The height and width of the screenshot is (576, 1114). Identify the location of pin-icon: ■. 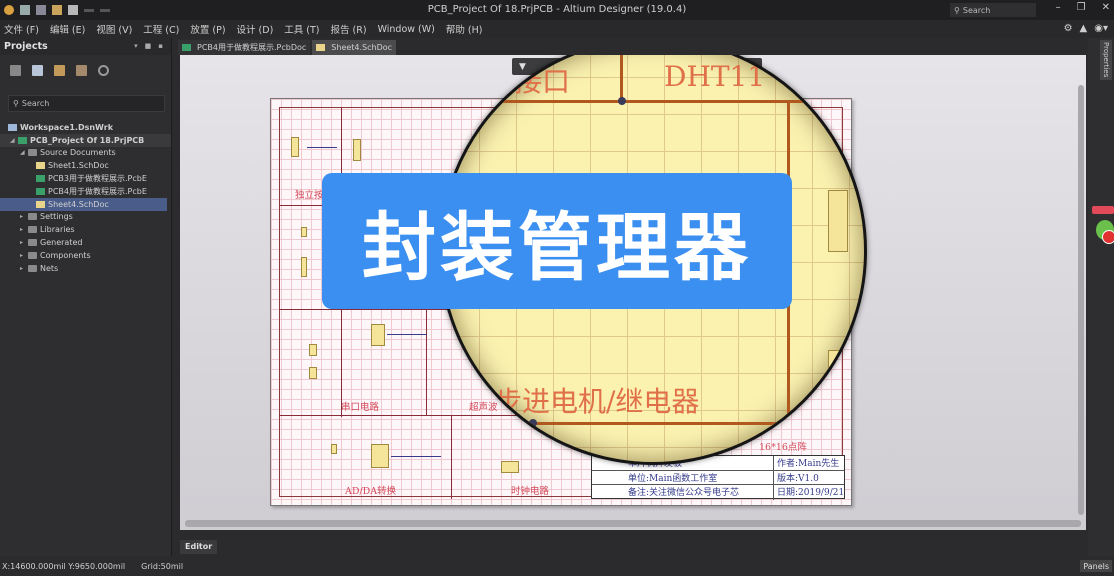
(148, 46).